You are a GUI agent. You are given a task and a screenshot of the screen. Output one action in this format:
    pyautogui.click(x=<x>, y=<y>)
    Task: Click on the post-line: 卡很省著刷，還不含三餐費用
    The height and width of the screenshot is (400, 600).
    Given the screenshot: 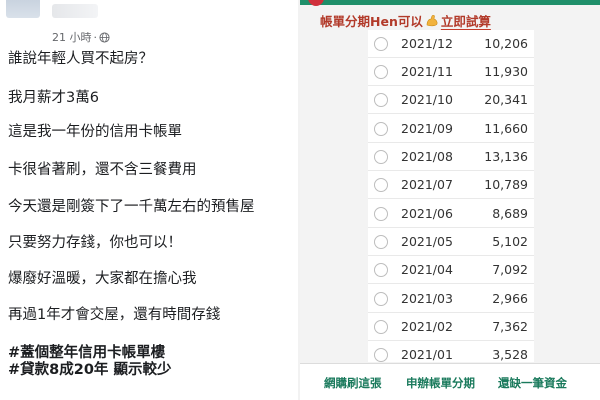 What is the action you would take?
    pyautogui.click(x=102, y=170)
    